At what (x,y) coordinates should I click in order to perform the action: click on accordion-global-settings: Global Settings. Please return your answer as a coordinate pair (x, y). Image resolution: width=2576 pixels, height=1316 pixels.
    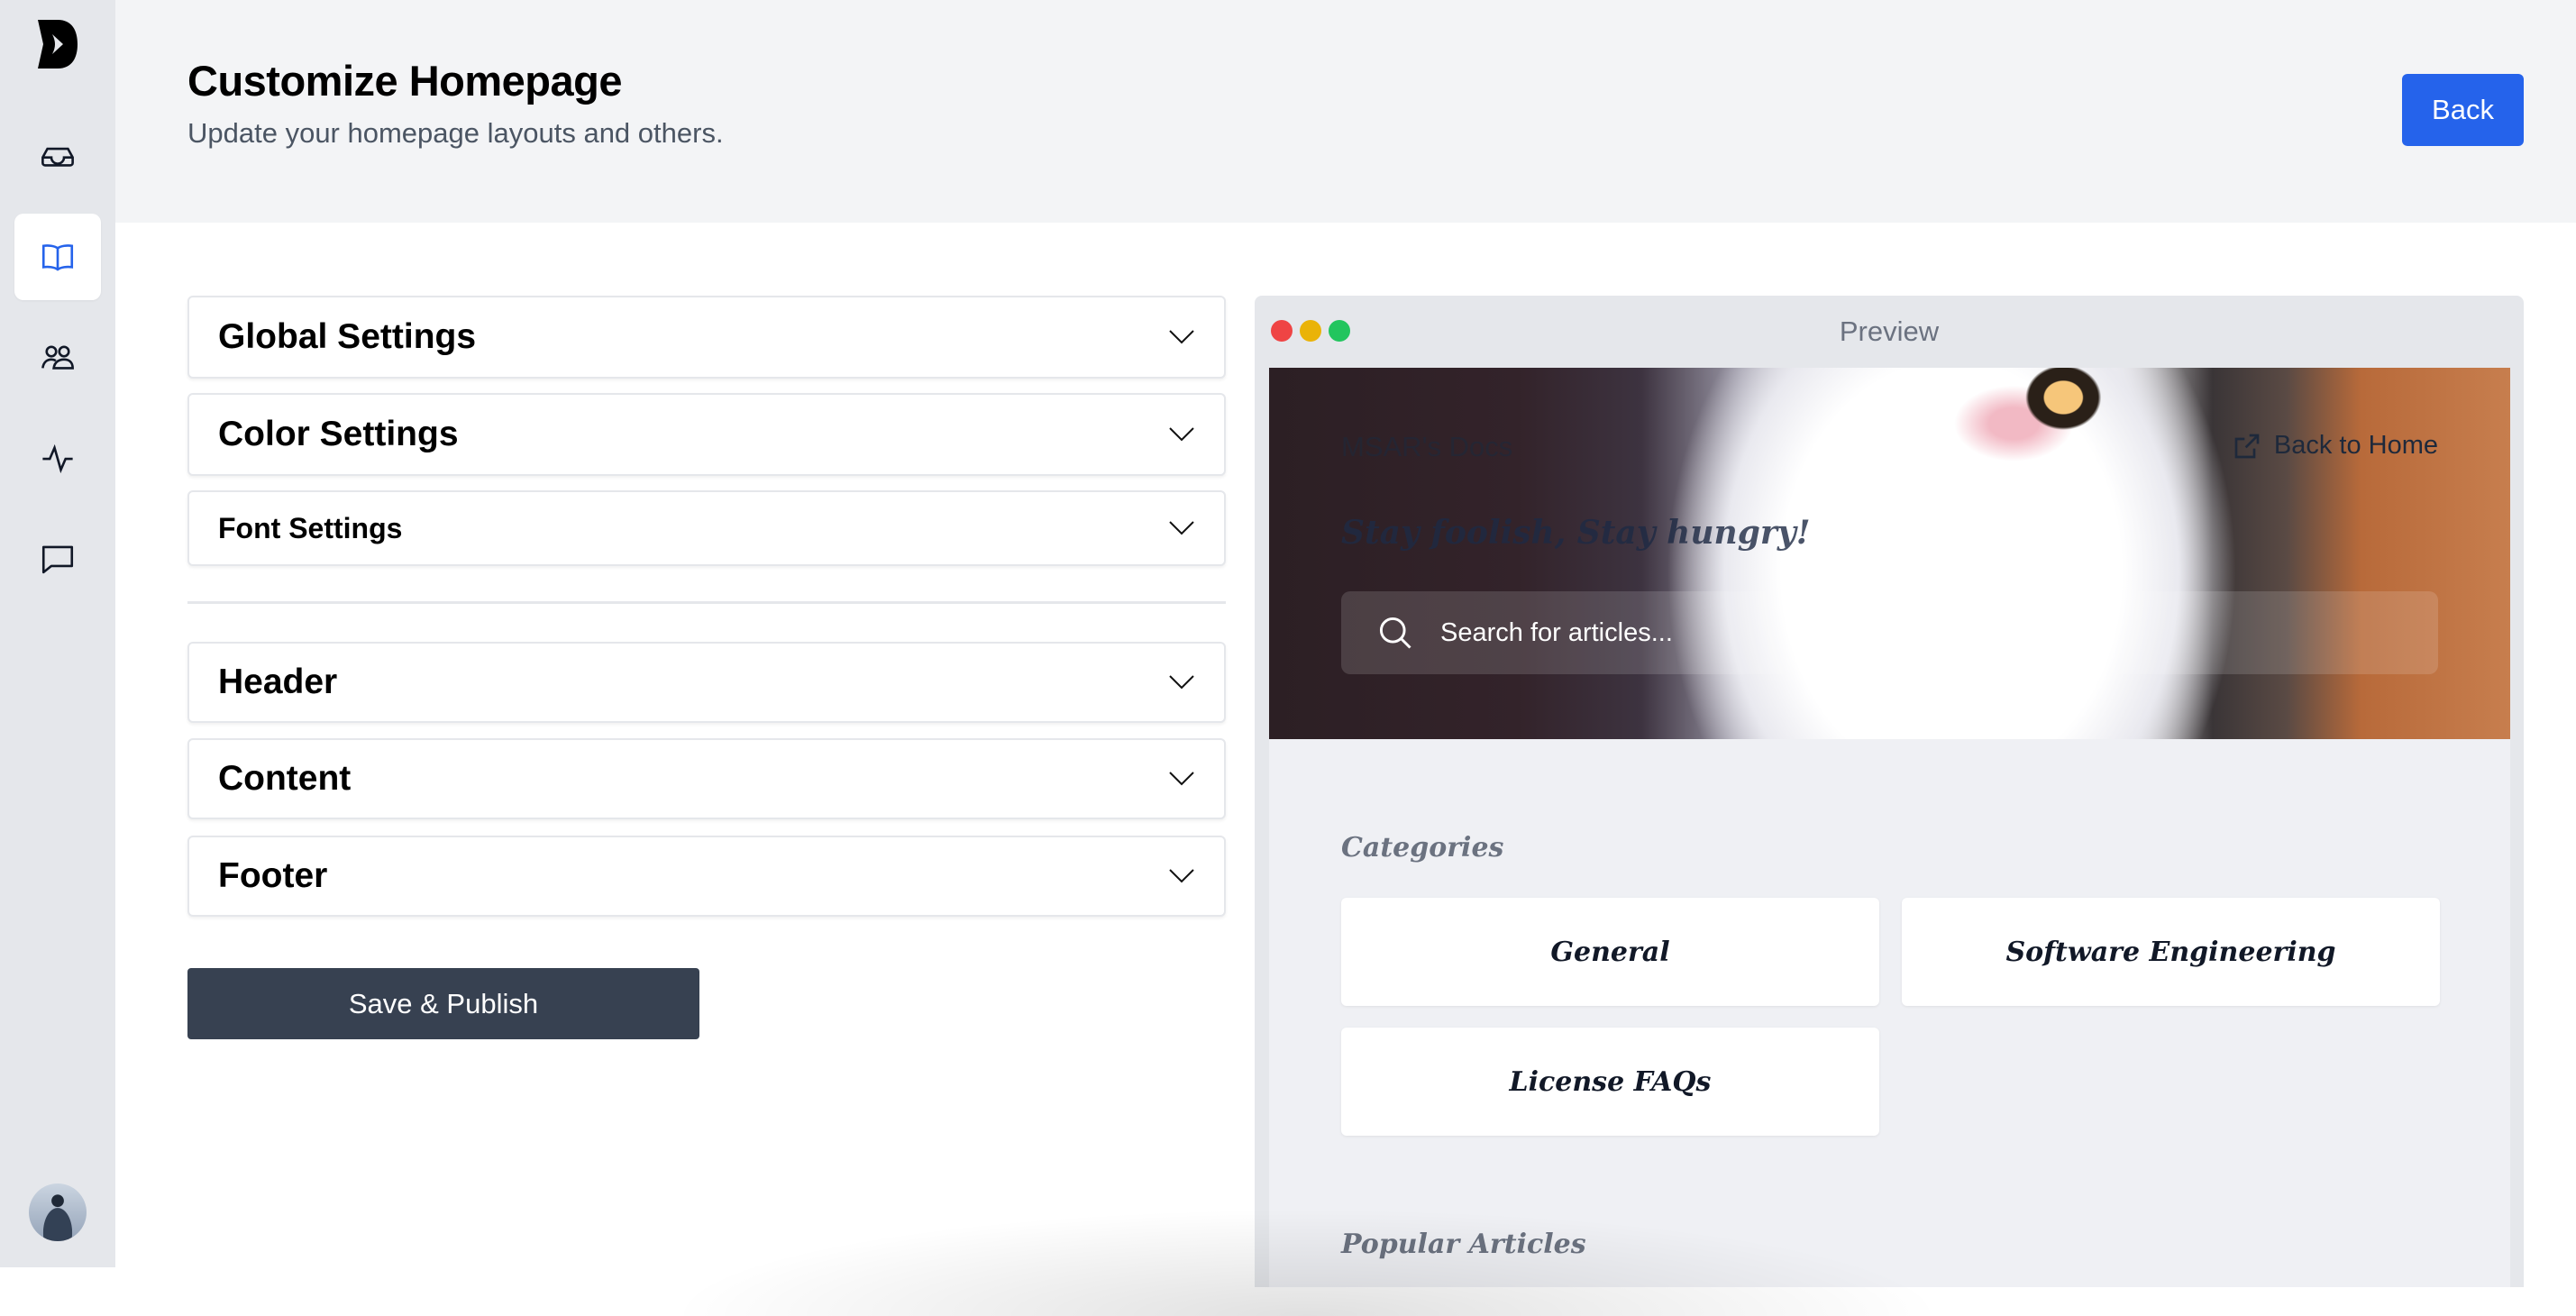
    Looking at the image, I should click on (706, 337).